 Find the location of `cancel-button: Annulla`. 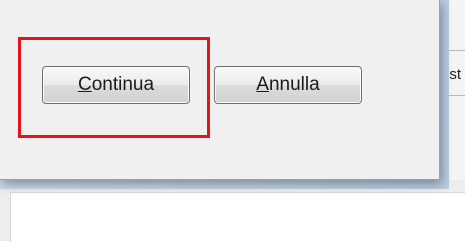

cancel-button: Annulla is located at coordinates (288, 85).